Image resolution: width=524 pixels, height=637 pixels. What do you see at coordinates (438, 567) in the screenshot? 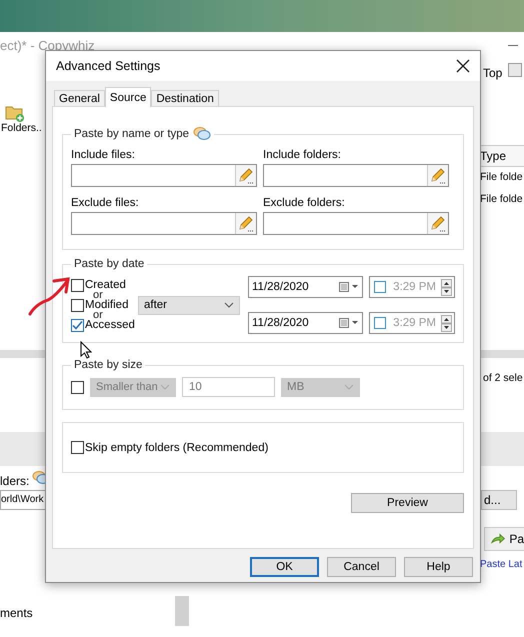
I see `dialog-button: Help` at bounding box center [438, 567].